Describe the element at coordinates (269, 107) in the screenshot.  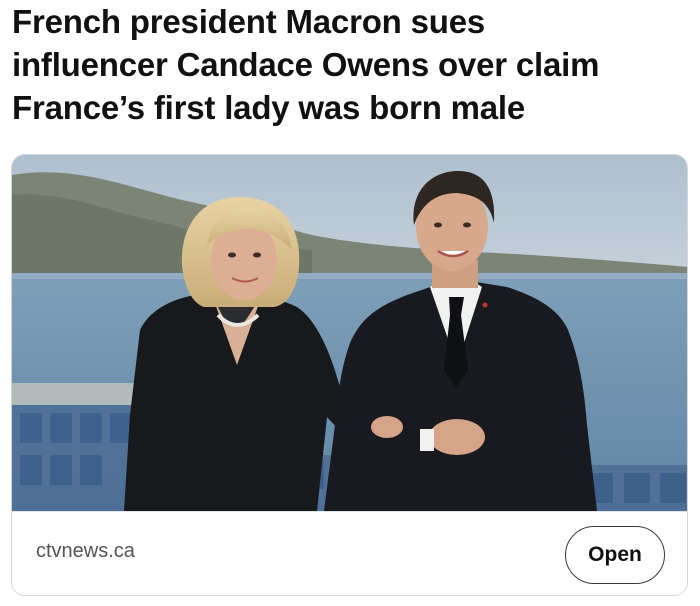
I see `headline-line-3: France’s first lady was born male` at that location.